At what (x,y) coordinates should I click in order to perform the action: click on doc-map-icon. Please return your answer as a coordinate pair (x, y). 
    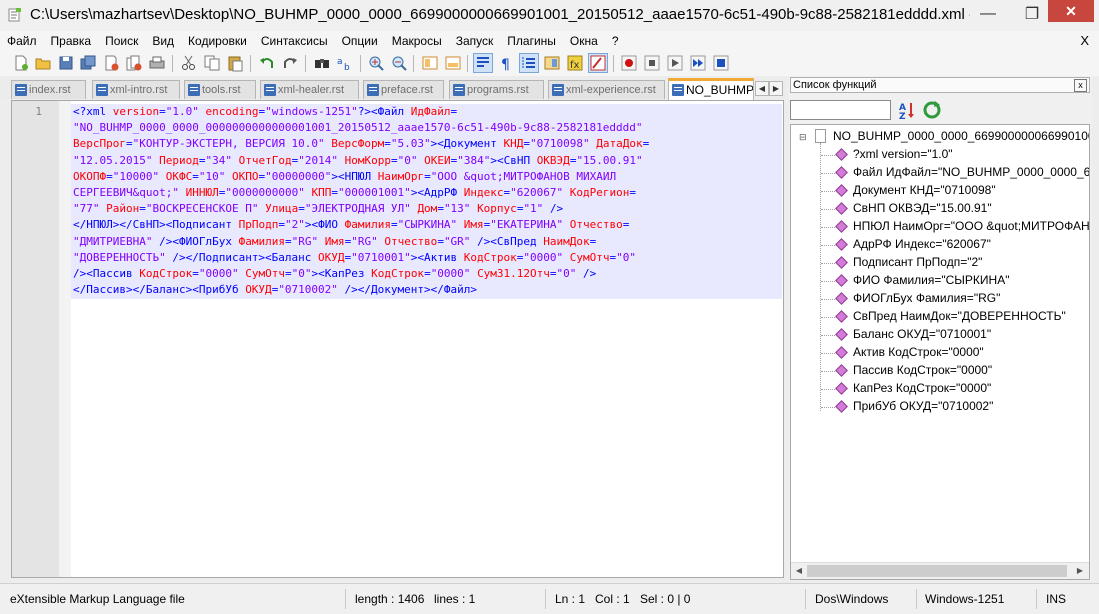
    Looking at the image, I should click on (552, 63).